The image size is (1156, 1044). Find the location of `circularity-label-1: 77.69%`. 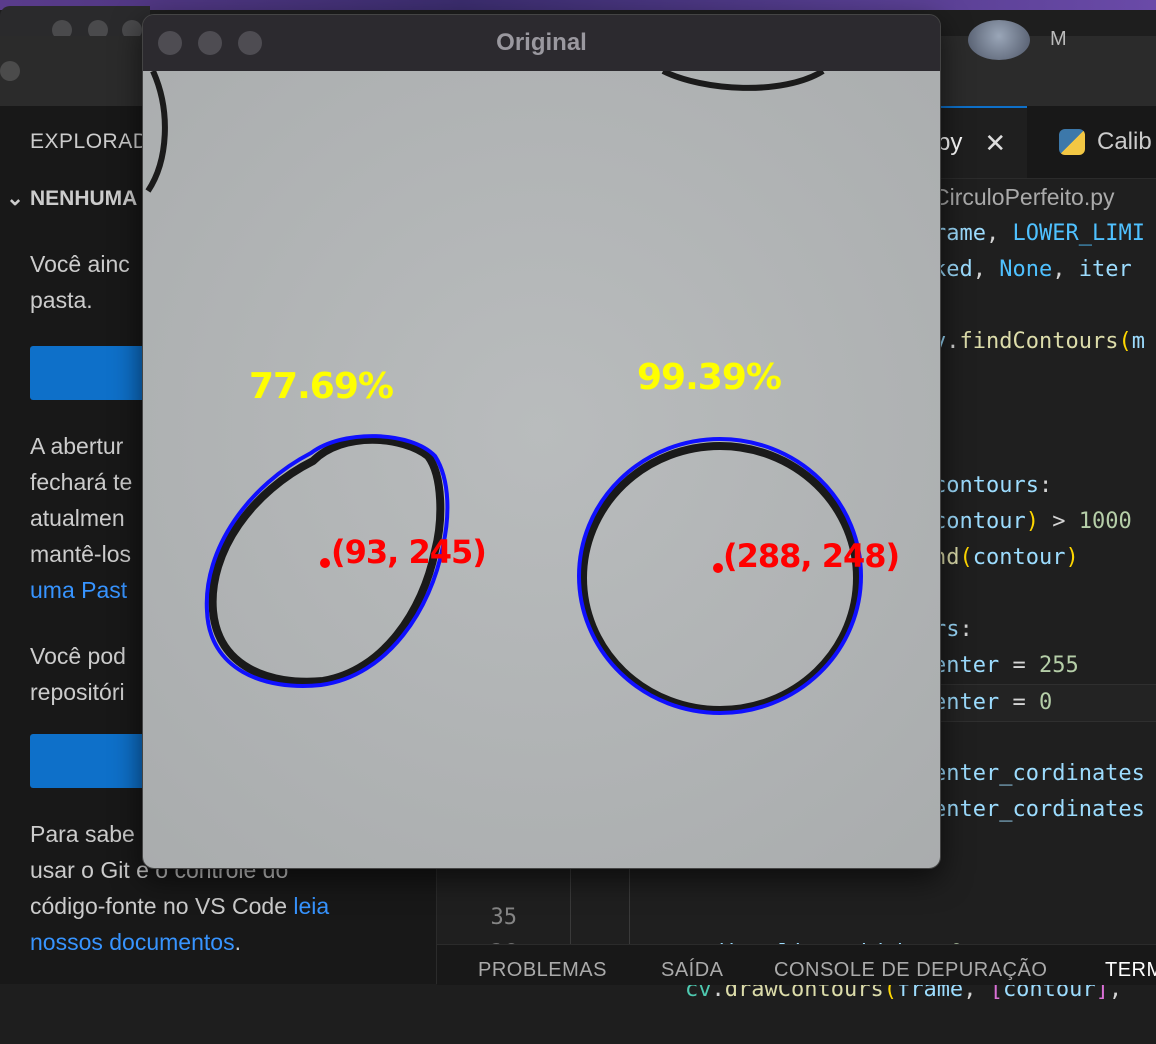

circularity-label-1: 77.69% is located at coordinates (321, 386).